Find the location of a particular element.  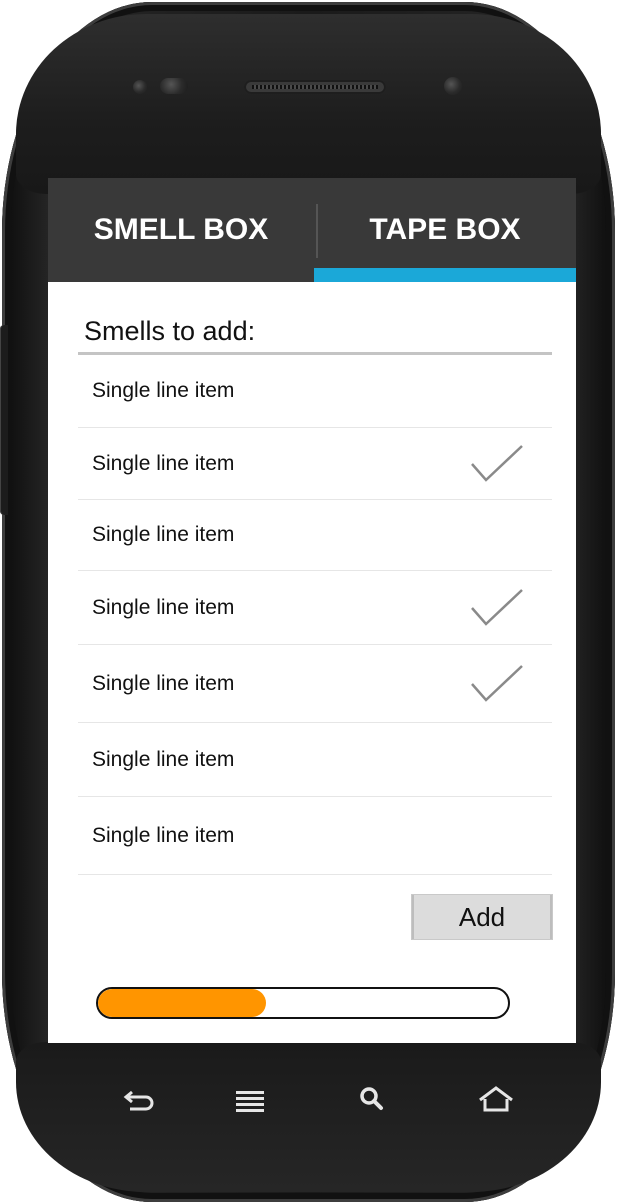

back-icon is located at coordinates (138, 1100).